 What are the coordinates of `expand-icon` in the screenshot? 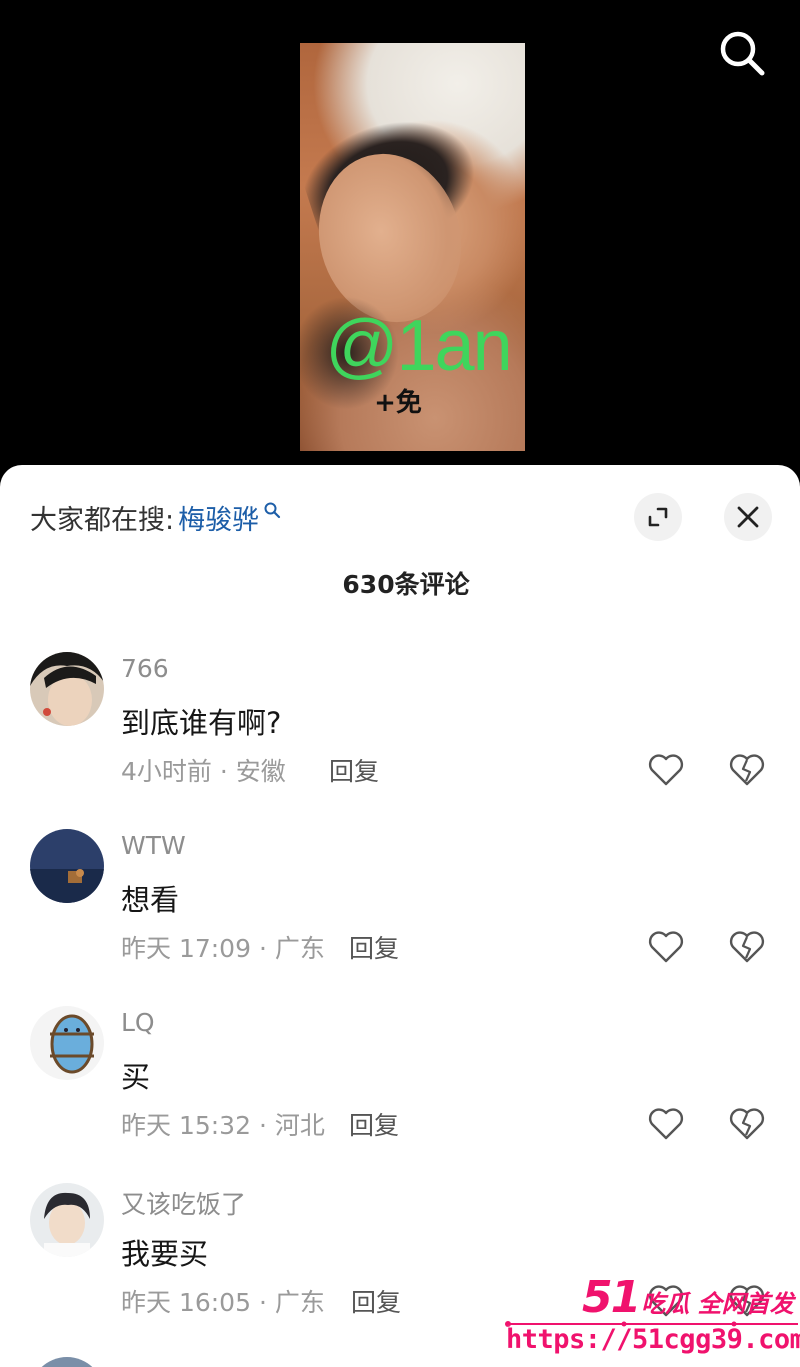 It's located at (658, 517).